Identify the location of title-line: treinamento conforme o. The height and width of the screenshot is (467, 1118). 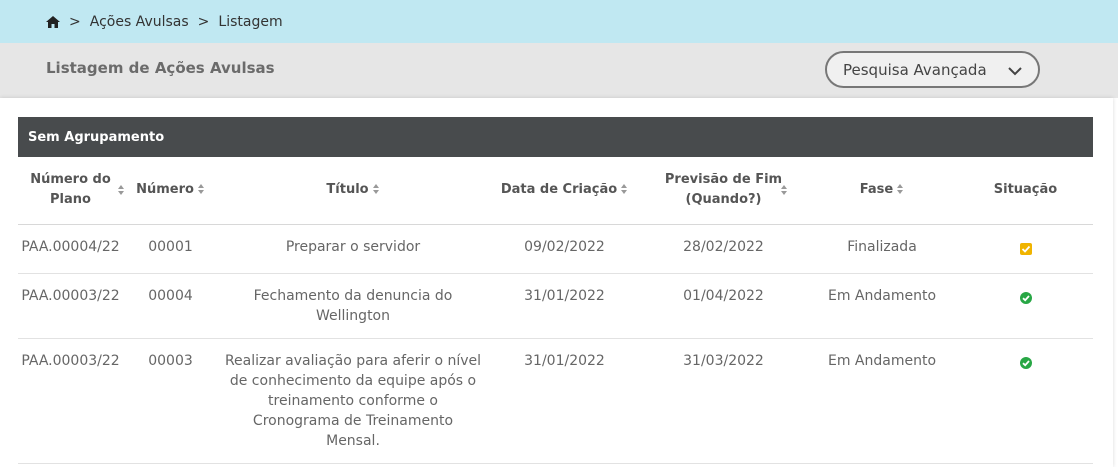
(353, 400).